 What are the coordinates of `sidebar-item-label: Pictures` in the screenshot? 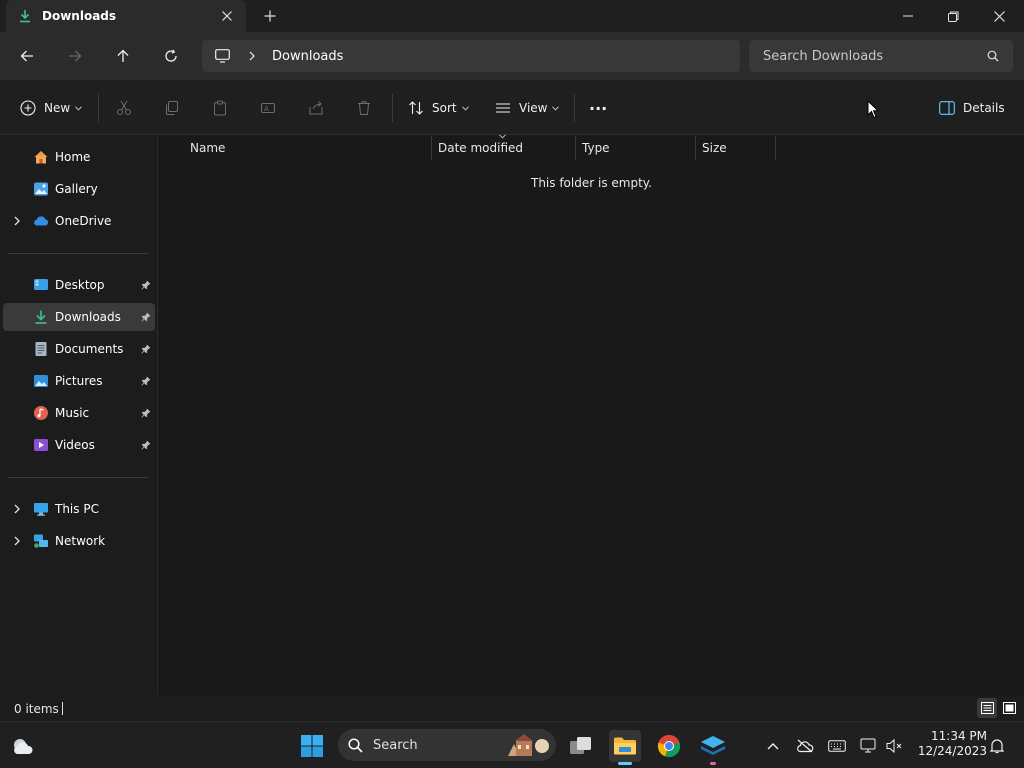 It's located at (79, 381).